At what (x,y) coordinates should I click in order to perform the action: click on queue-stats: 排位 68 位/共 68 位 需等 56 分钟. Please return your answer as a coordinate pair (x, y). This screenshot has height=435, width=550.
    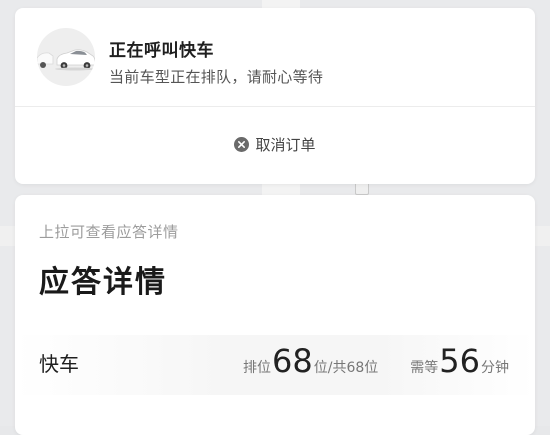
    Looking at the image, I should click on (376, 361).